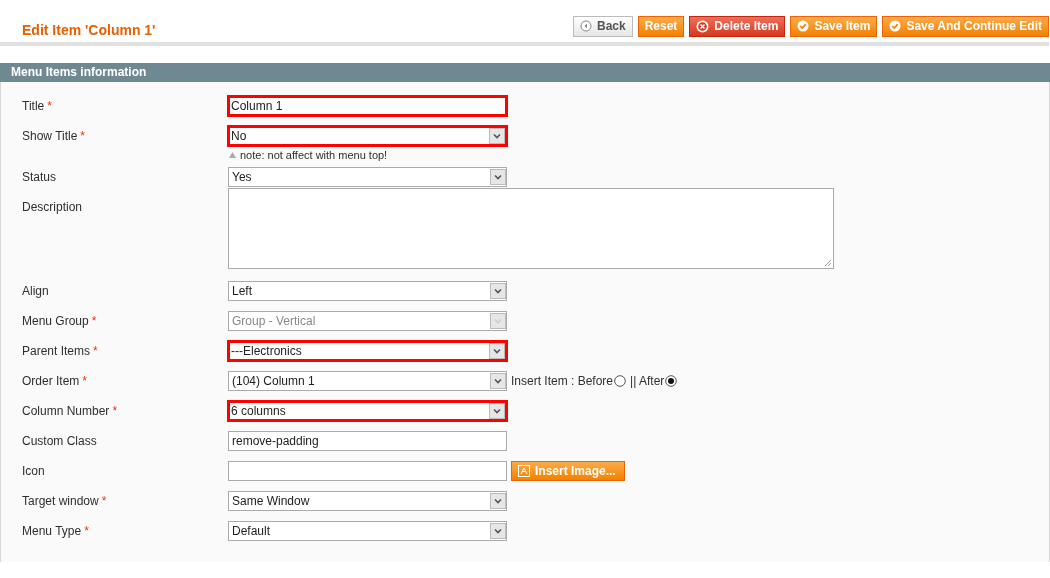 This screenshot has width=1050, height=578. What do you see at coordinates (33, 471) in the screenshot?
I see `field-label: Icon` at bounding box center [33, 471].